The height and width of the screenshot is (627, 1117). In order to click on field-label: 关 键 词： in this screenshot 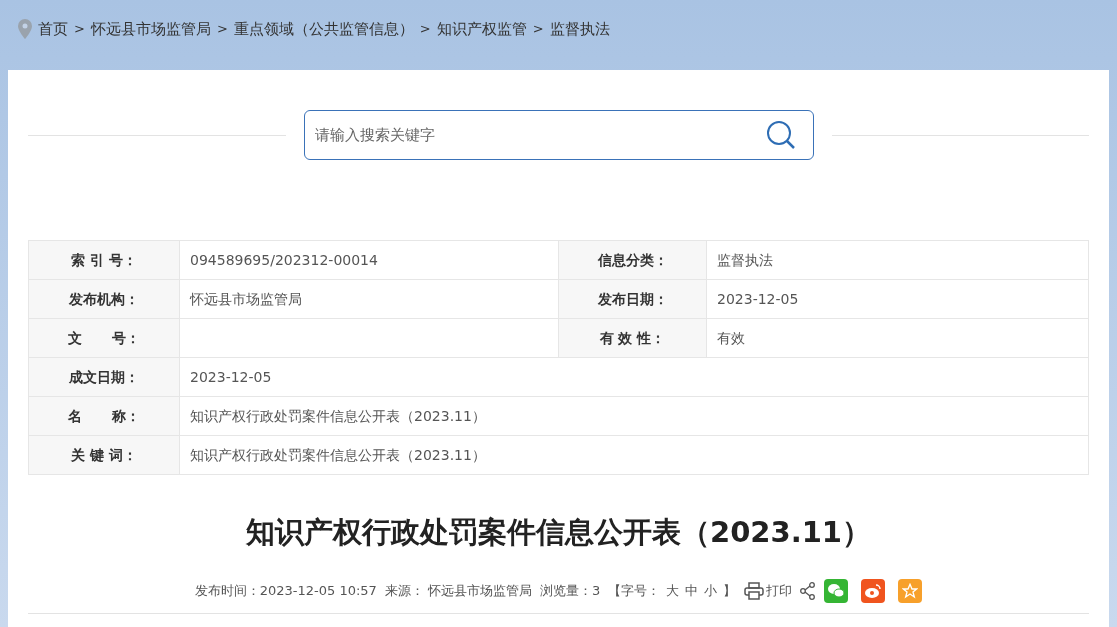, I will do `click(104, 455)`.